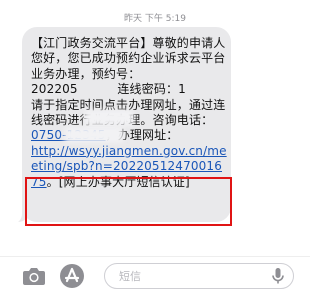 This screenshot has width=320, height=299. Describe the element at coordinates (72, 276) in the screenshot. I see `app-store-icon` at that location.